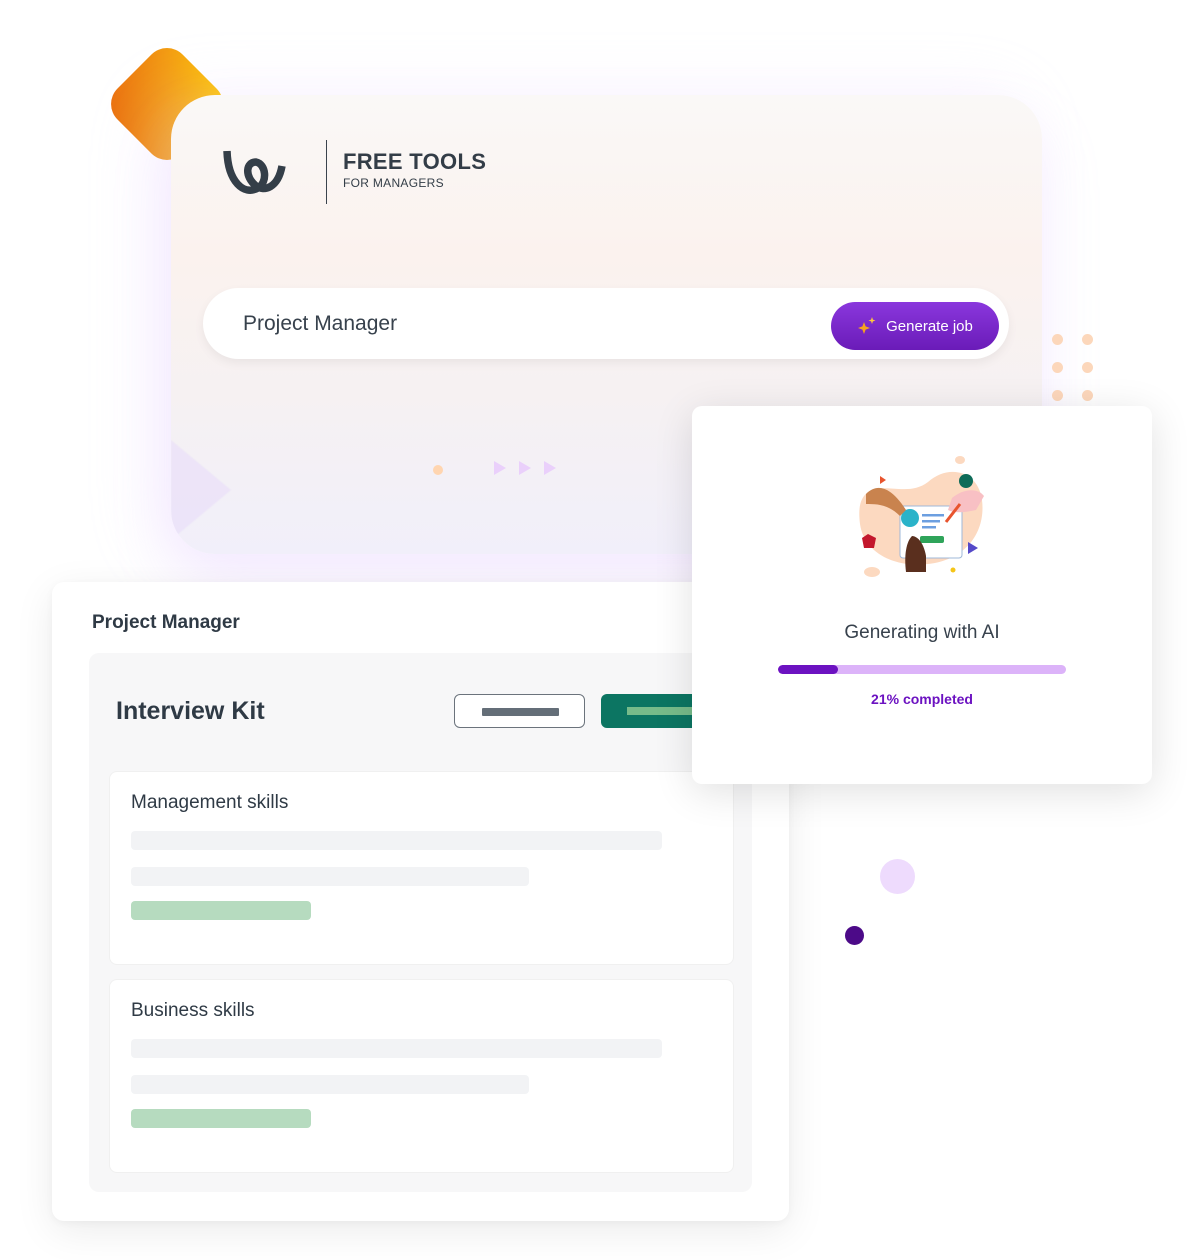 Image resolution: width=1202 pixels, height=1260 pixels. Describe the element at coordinates (438, 470) in the screenshot. I see `decorative-dot` at that location.